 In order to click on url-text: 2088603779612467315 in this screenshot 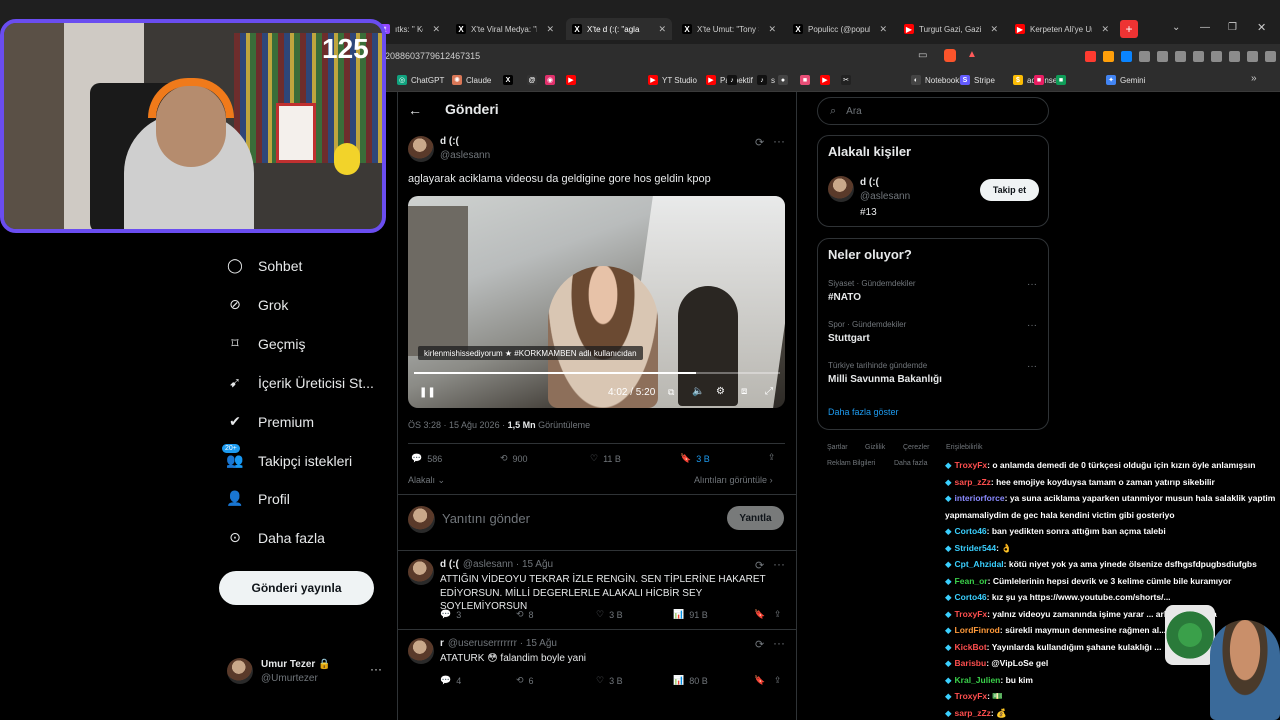, I will do `click(432, 56)`.